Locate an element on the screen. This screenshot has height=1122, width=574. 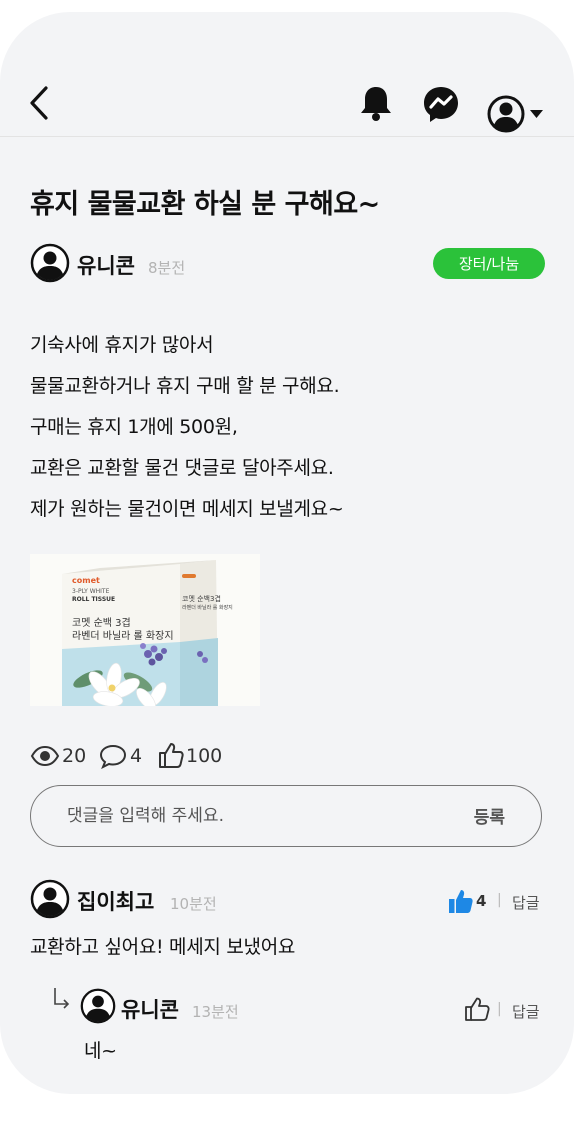
post-body-line: 물물교환하거나 휴지 구매 할 분 구해요. is located at coordinates (185, 386).